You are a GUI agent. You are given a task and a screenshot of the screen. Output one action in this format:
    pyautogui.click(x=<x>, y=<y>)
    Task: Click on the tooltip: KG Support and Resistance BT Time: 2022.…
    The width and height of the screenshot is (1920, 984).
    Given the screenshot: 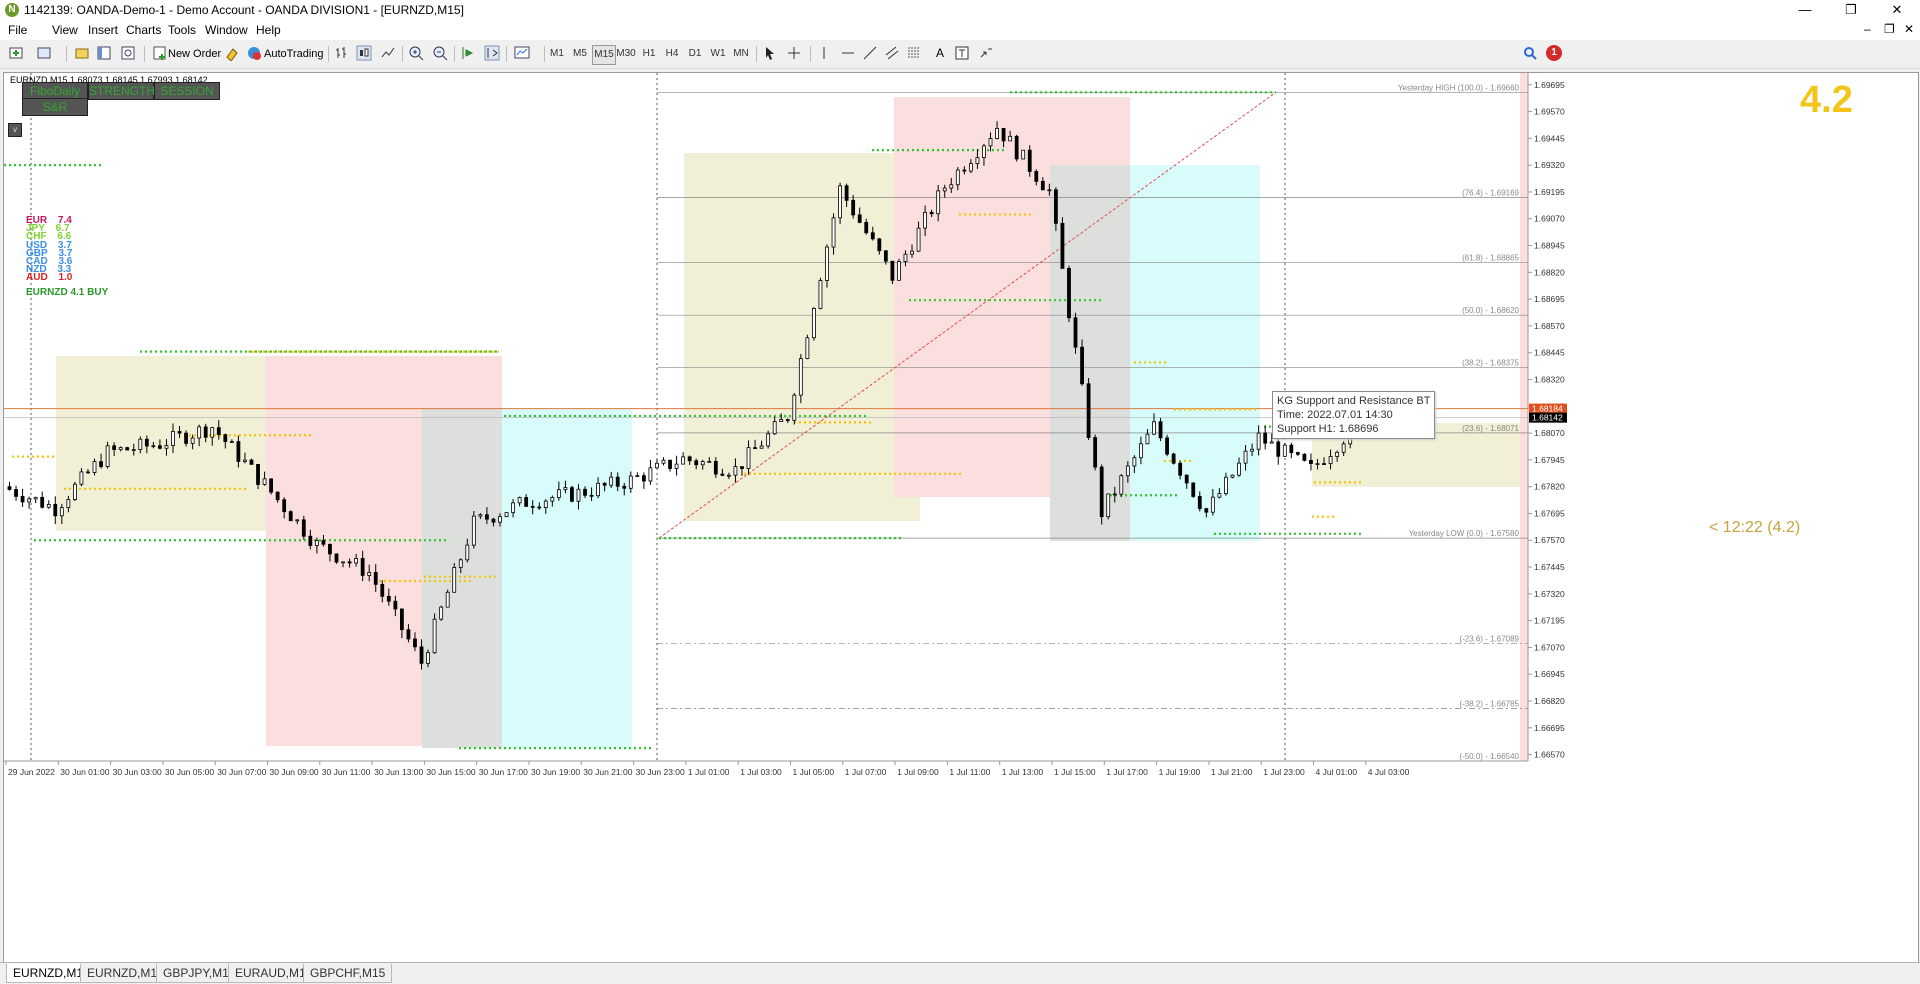 What is the action you would take?
    pyautogui.click(x=1354, y=415)
    